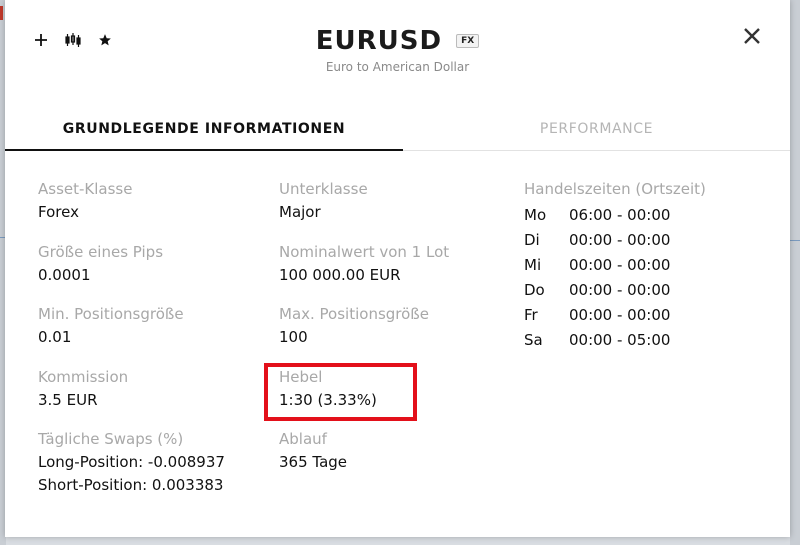 This screenshot has height=545, width=800. Describe the element at coordinates (85, 189) in the screenshot. I see `field-label: Asset-Klasse` at that location.